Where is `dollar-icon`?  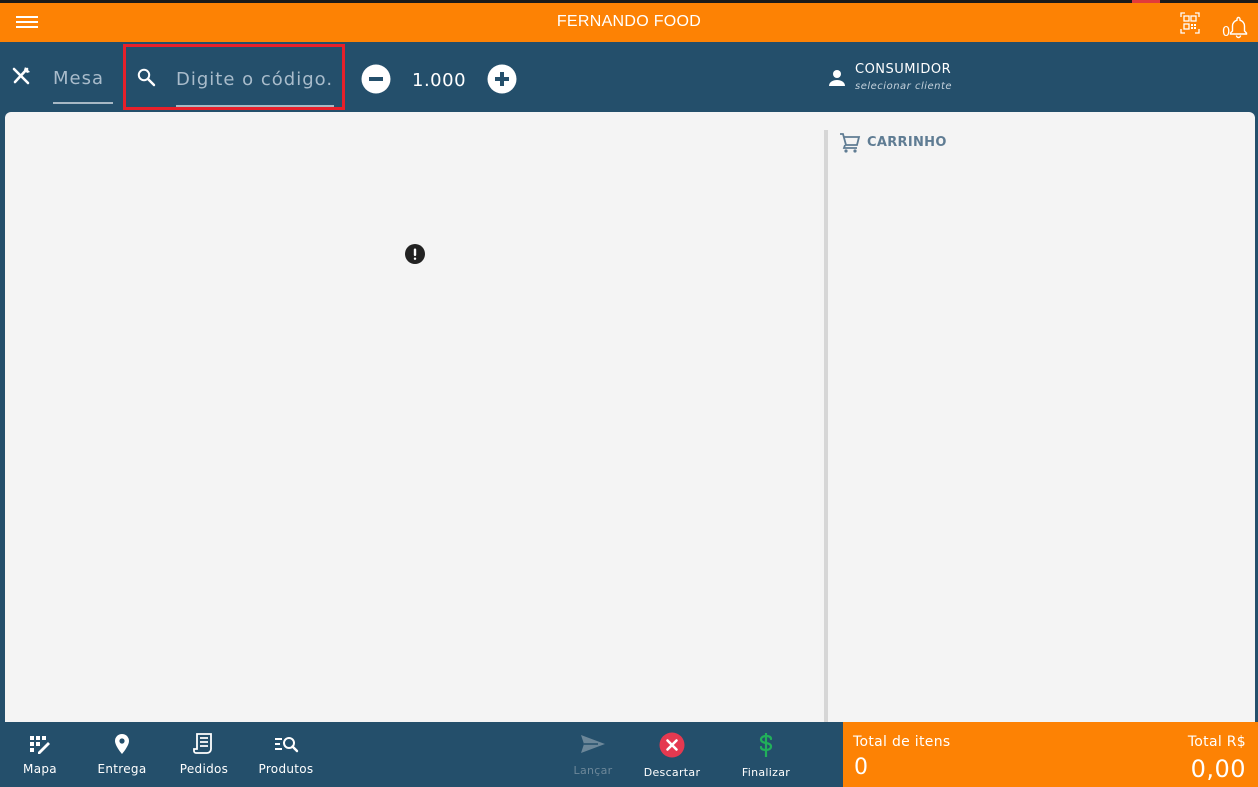 dollar-icon is located at coordinates (766, 745).